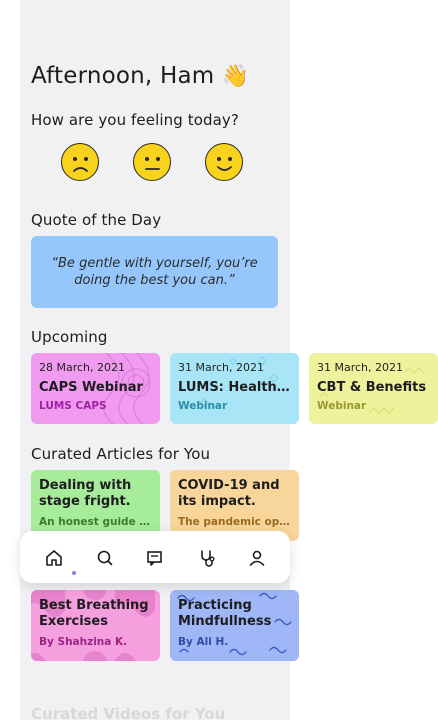 This screenshot has height=723, width=438. I want to click on upcoming-section-title: Upcoming, so click(69, 337).